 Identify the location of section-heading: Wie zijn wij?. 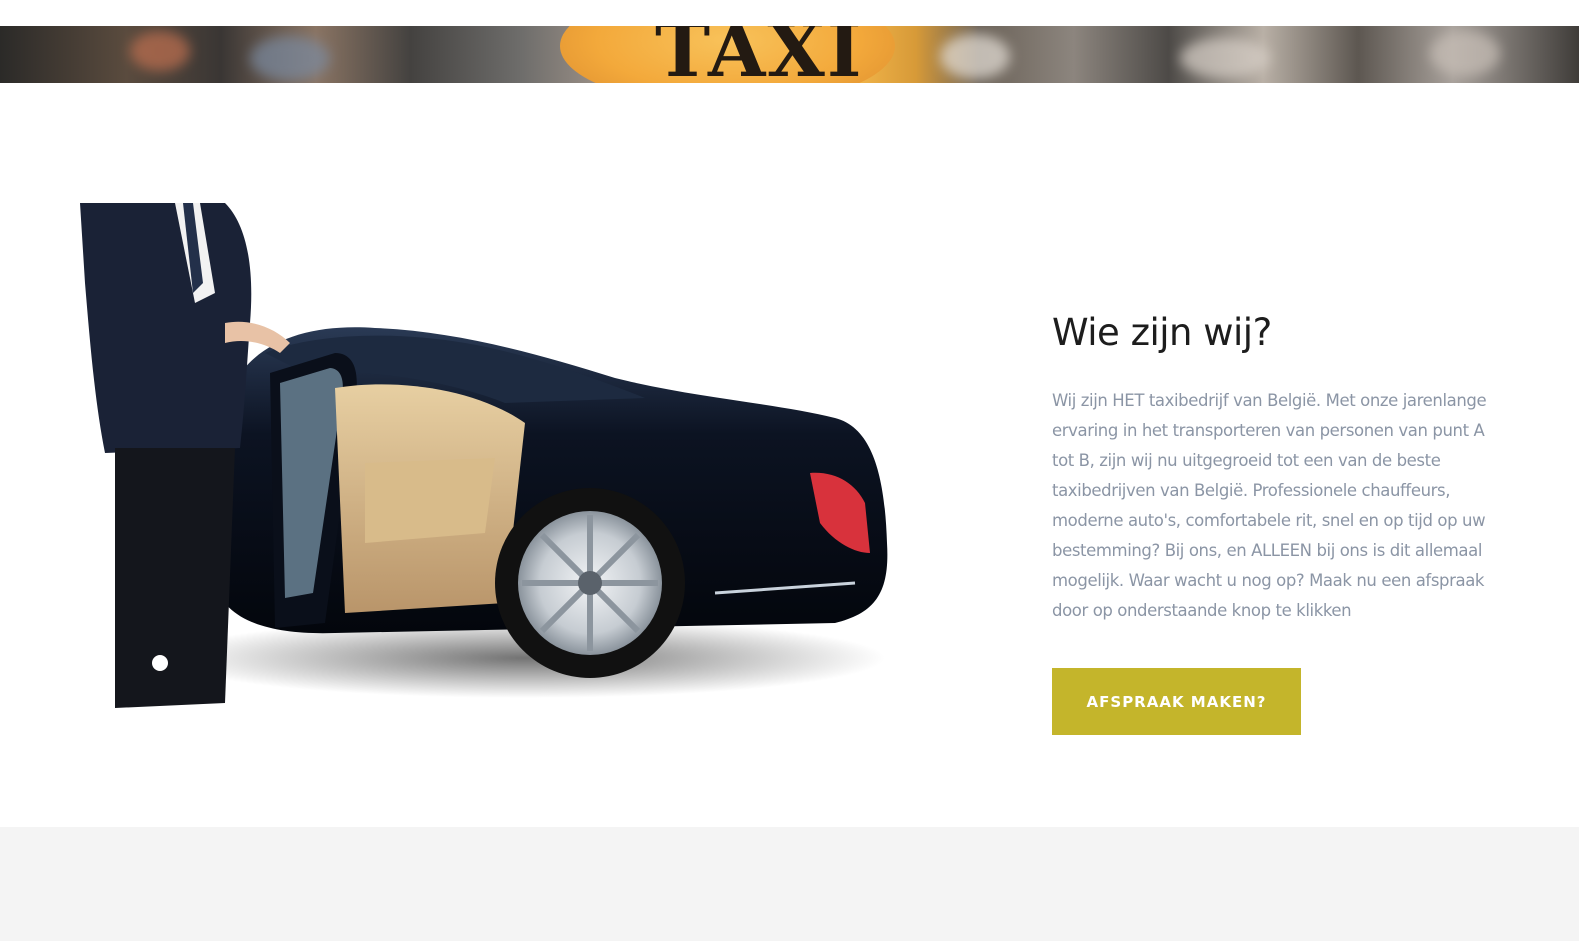
(1162, 332).